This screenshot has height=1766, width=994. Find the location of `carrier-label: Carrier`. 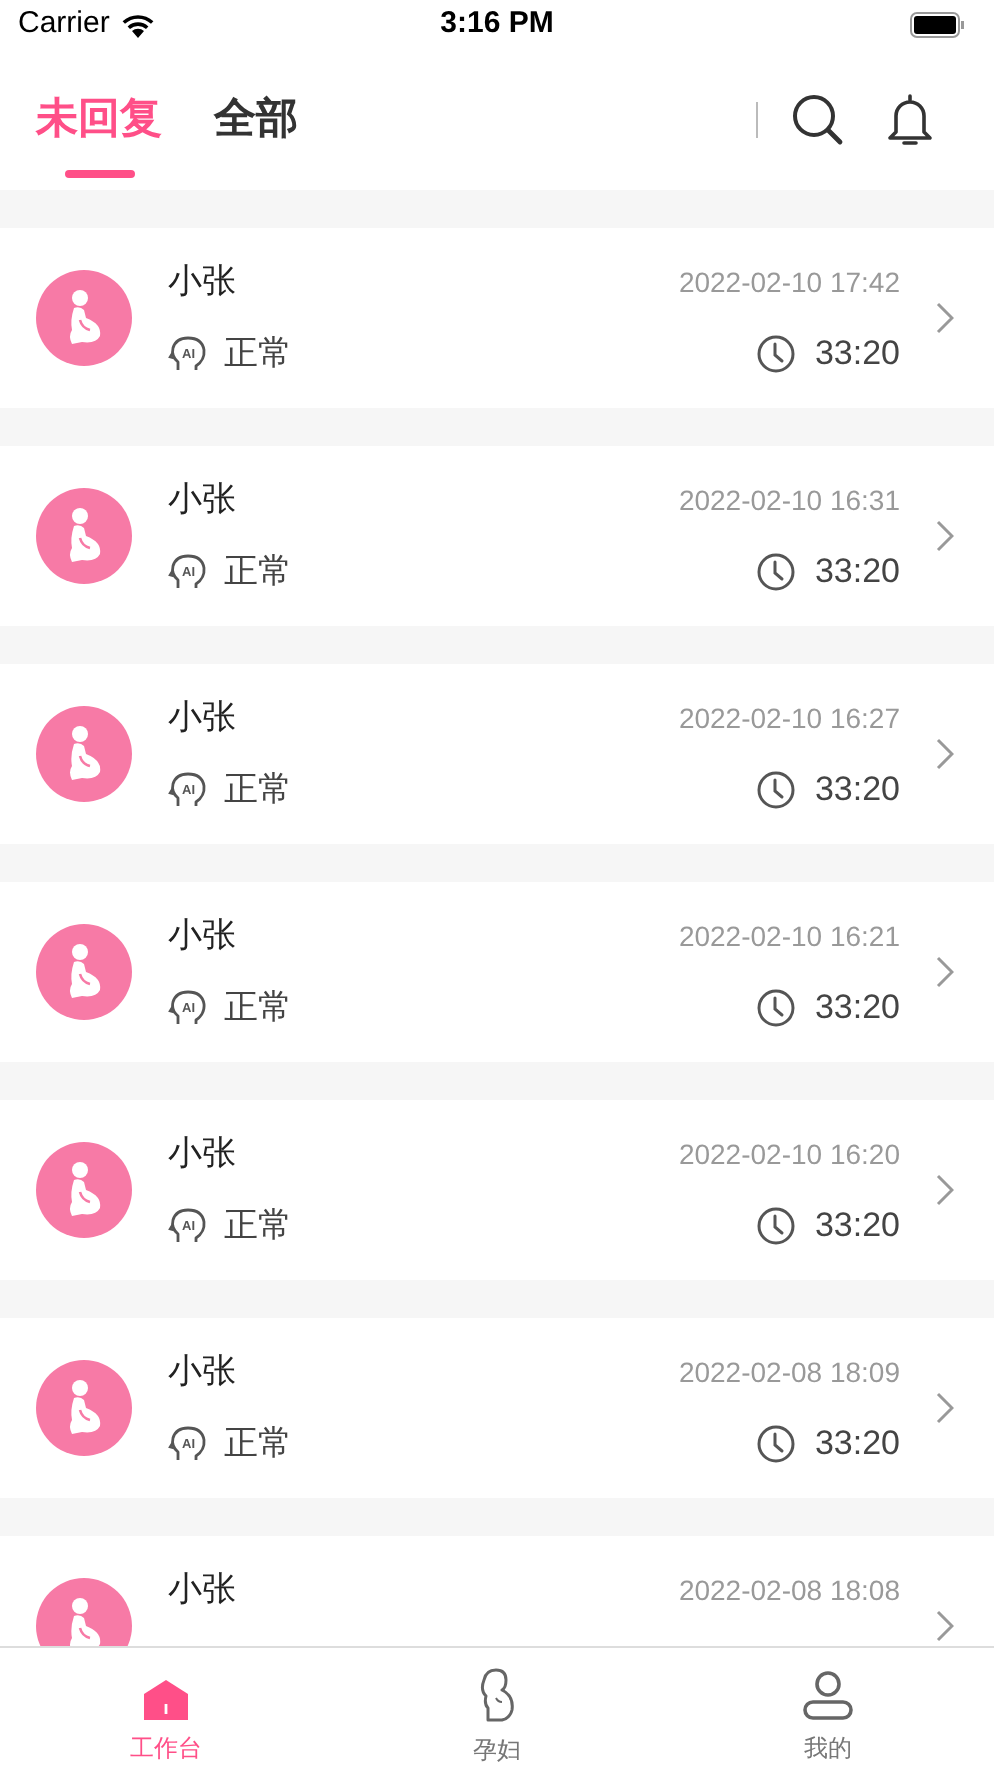

carrier-label: Carrier is located at coordinates (64, 24).